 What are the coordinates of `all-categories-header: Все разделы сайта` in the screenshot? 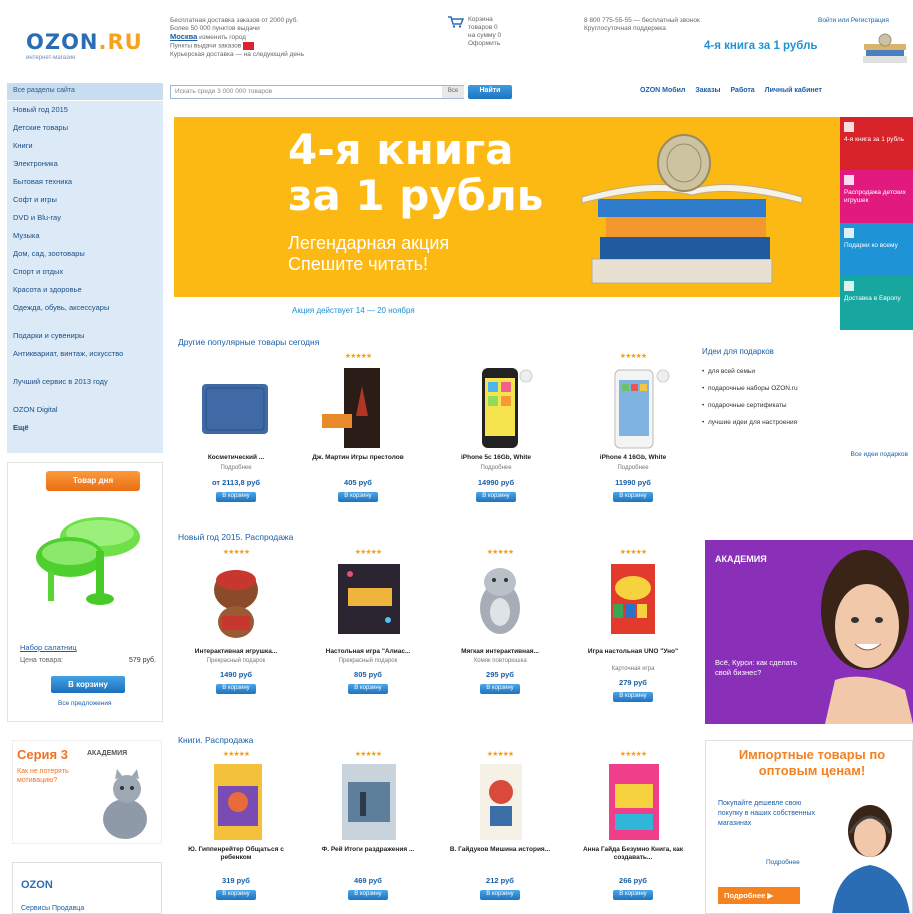 It's located at (85, 91).